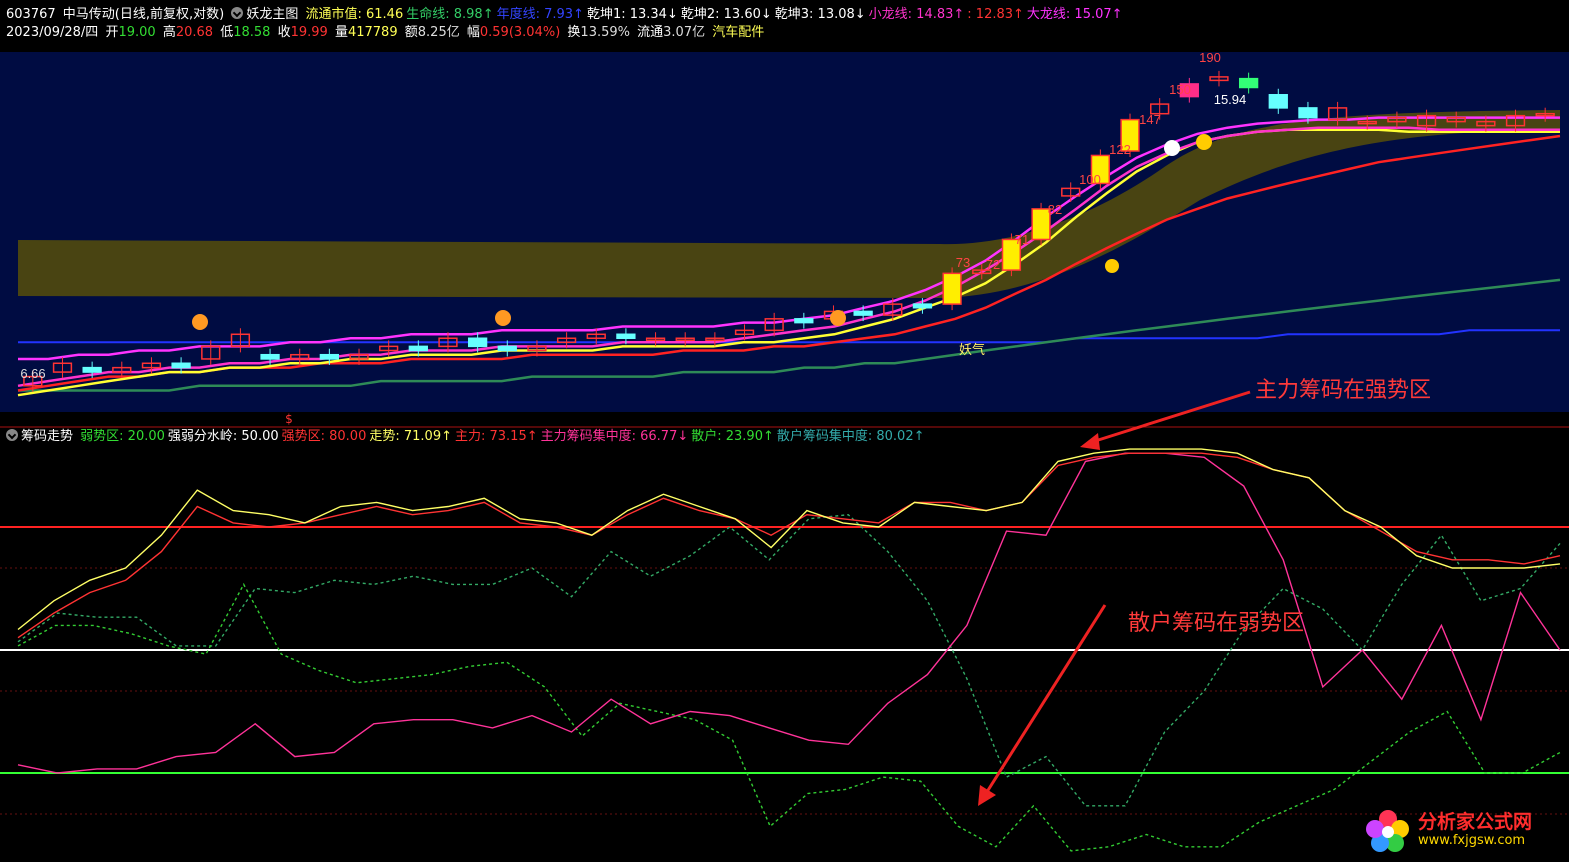 Image resolution: width=1569 pixels, height=862 pixels. I want to click on annotation-retail-weak: 散户筹码在弱势区, so click(1216, 623).